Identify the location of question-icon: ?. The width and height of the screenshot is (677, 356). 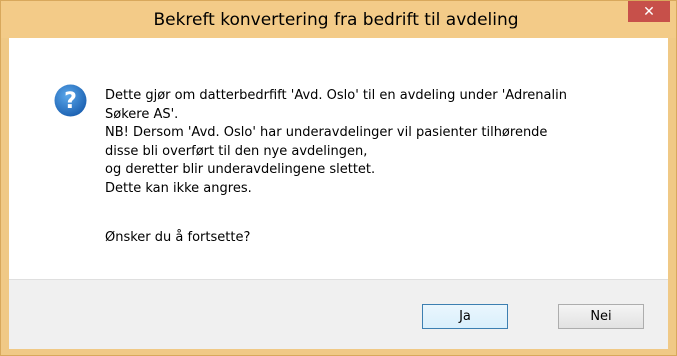
(70, 100).